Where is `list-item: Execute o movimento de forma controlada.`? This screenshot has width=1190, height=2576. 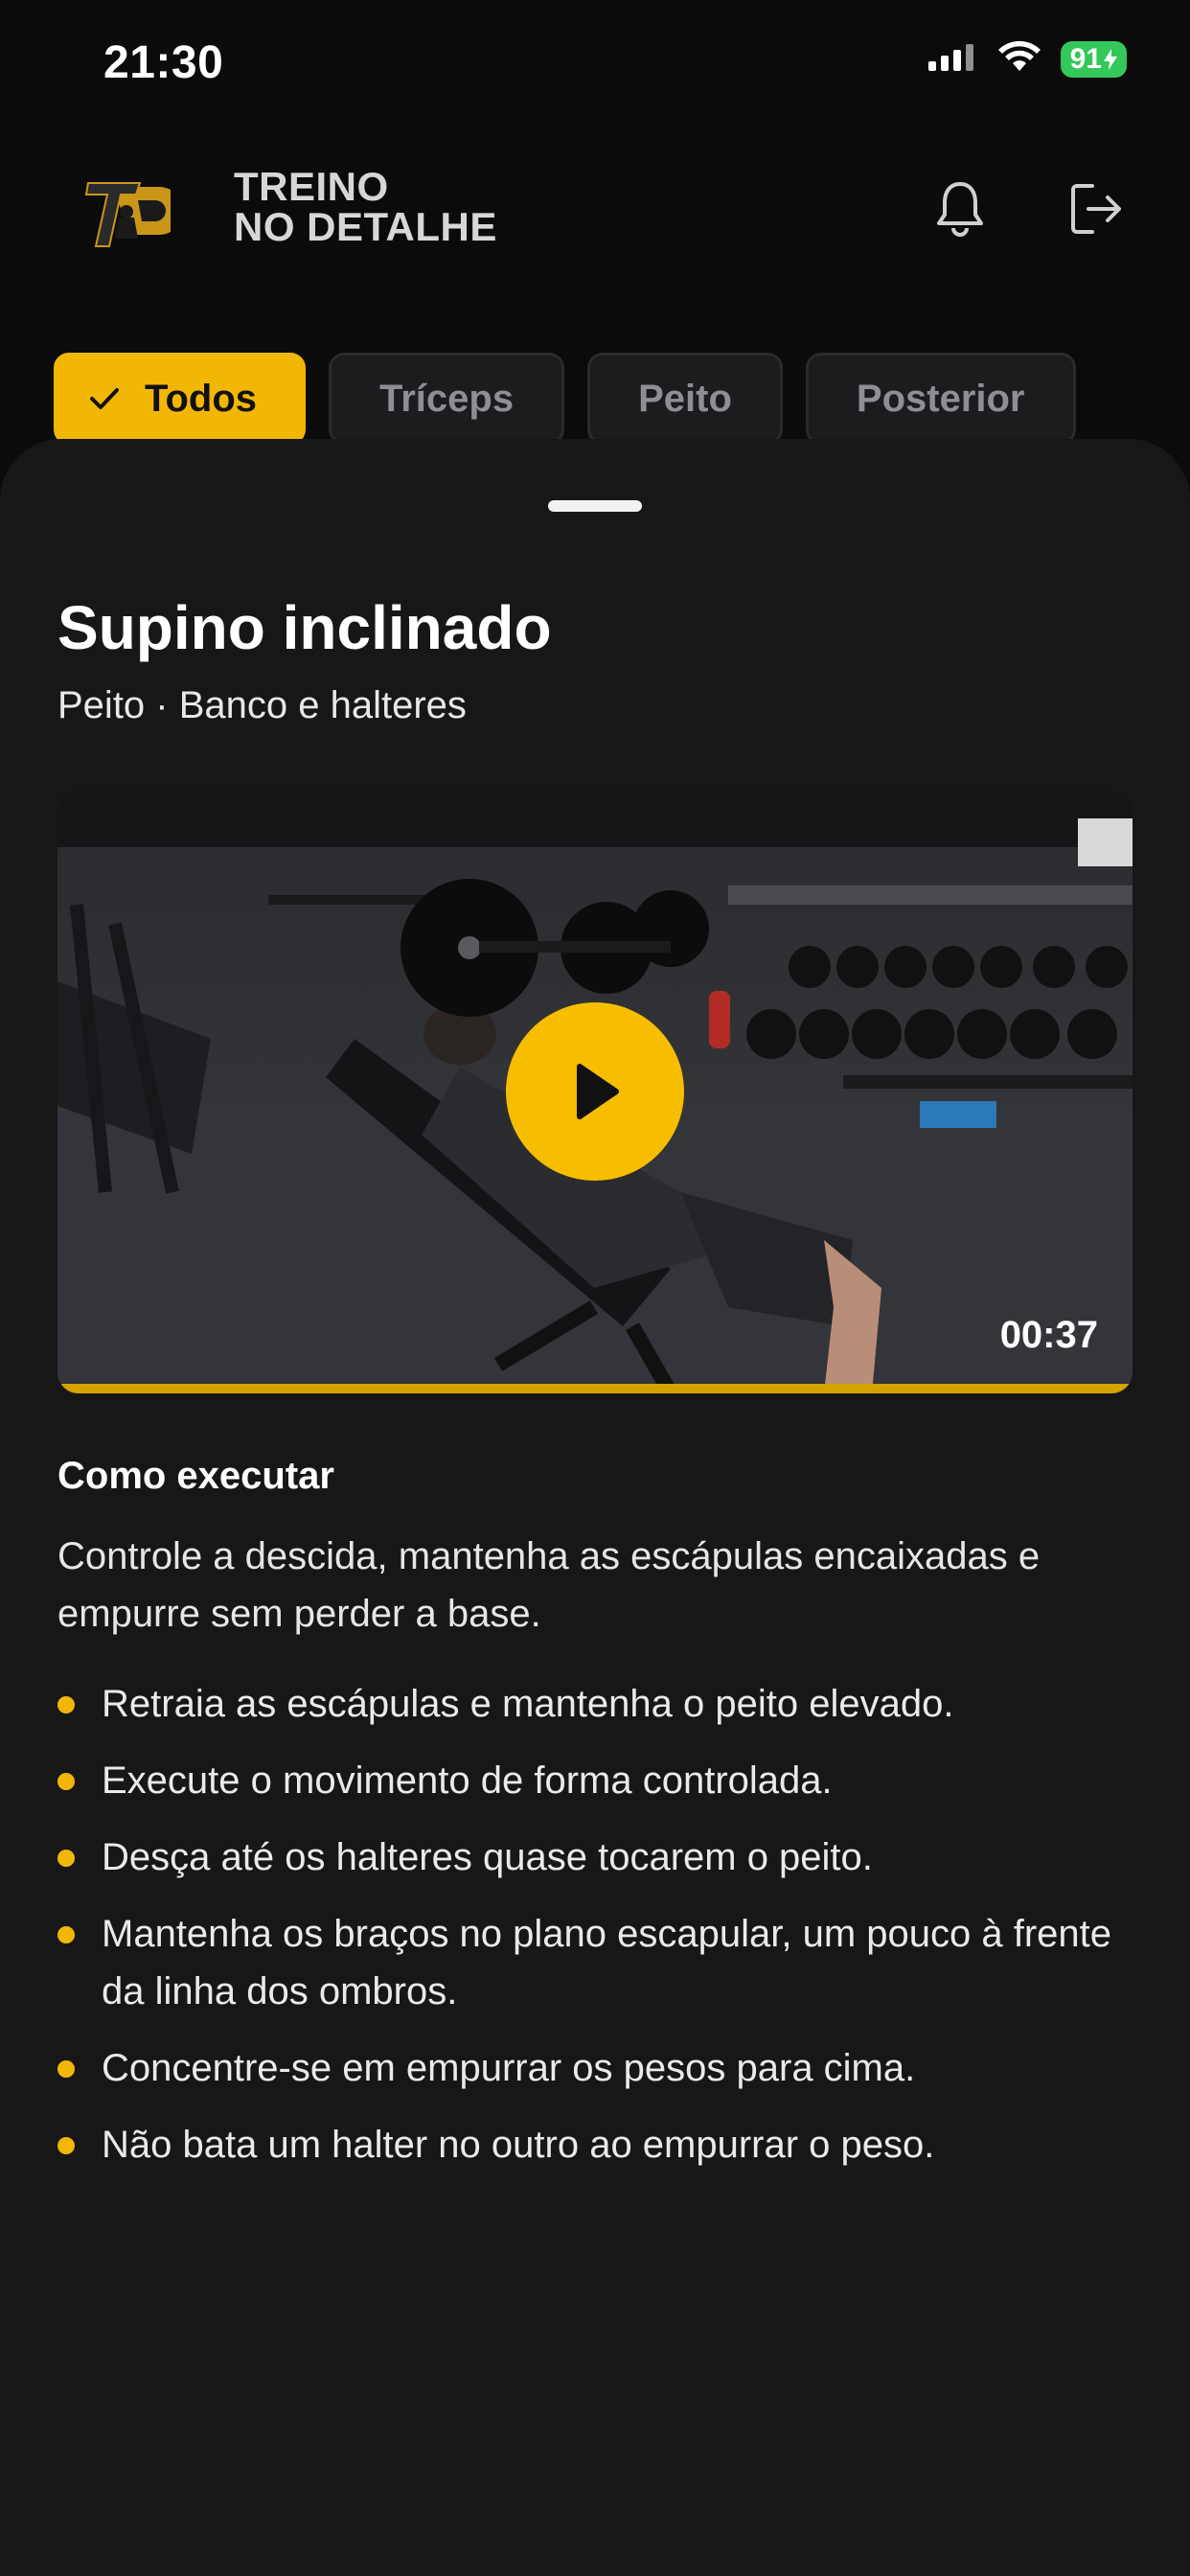
list-item: Execute o movimento de forma controlada. is located at coordinates (599, 1780).